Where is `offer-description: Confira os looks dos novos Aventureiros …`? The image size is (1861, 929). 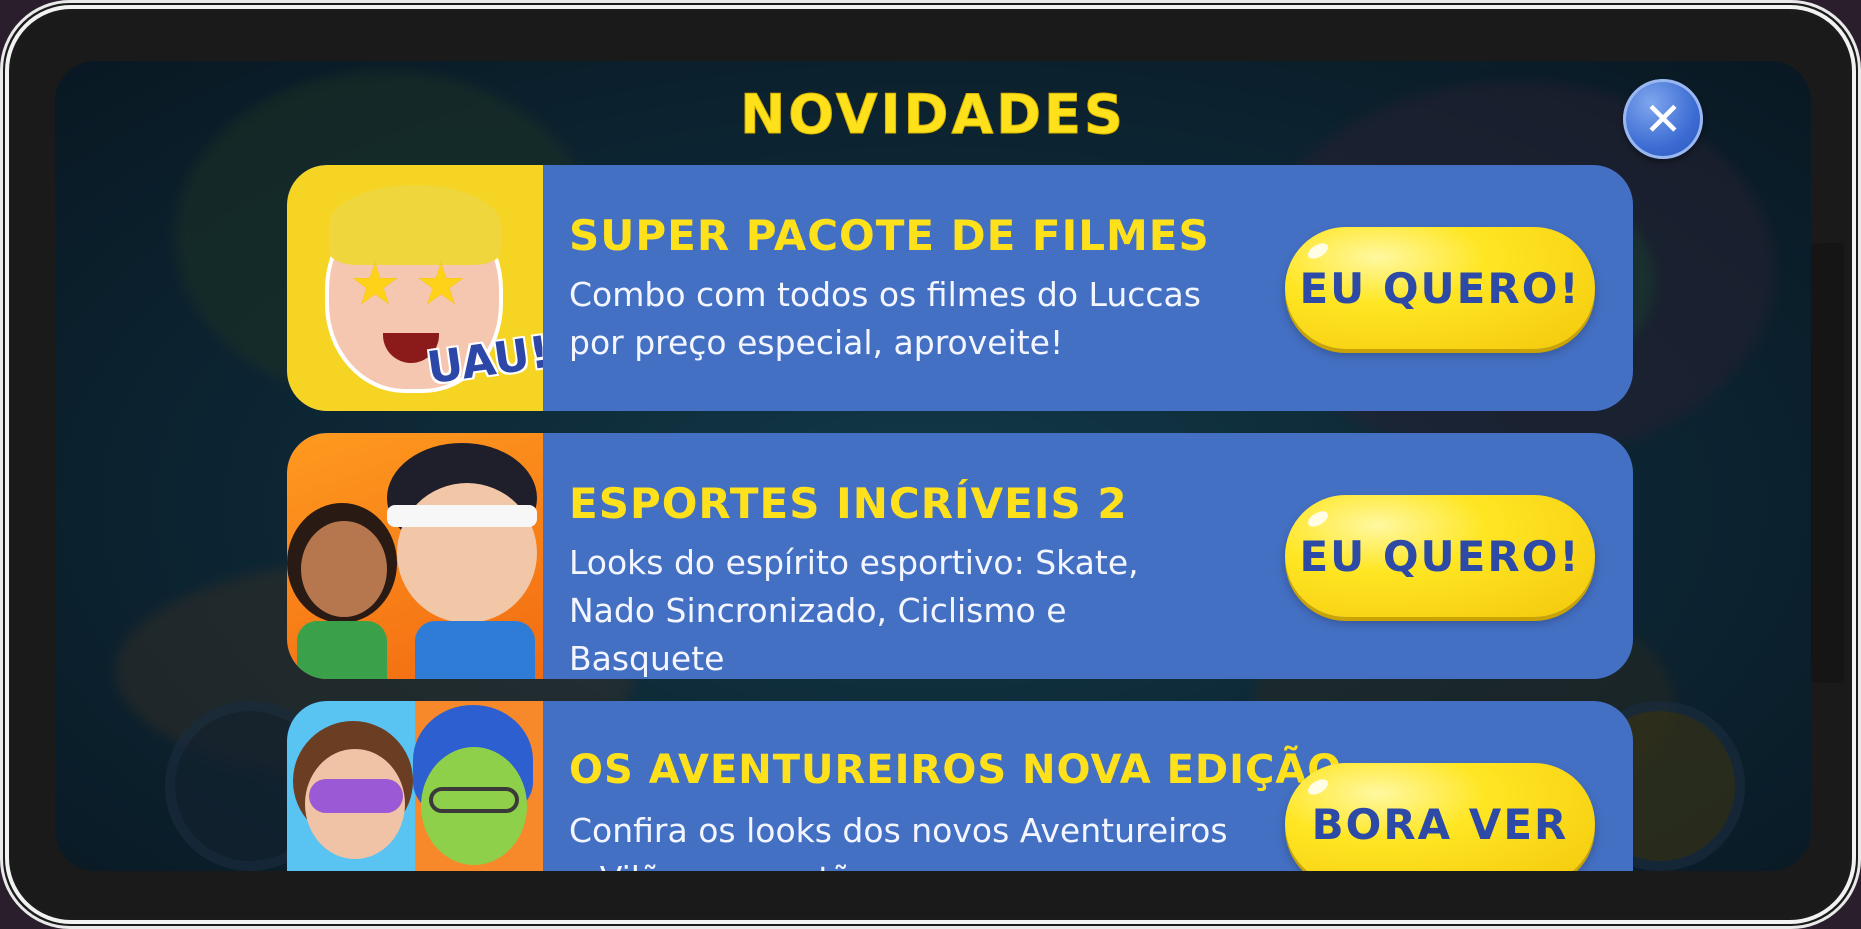 offer-description: Confira os looks dos novos Aventureiros … is located at coordinates (898, 841).